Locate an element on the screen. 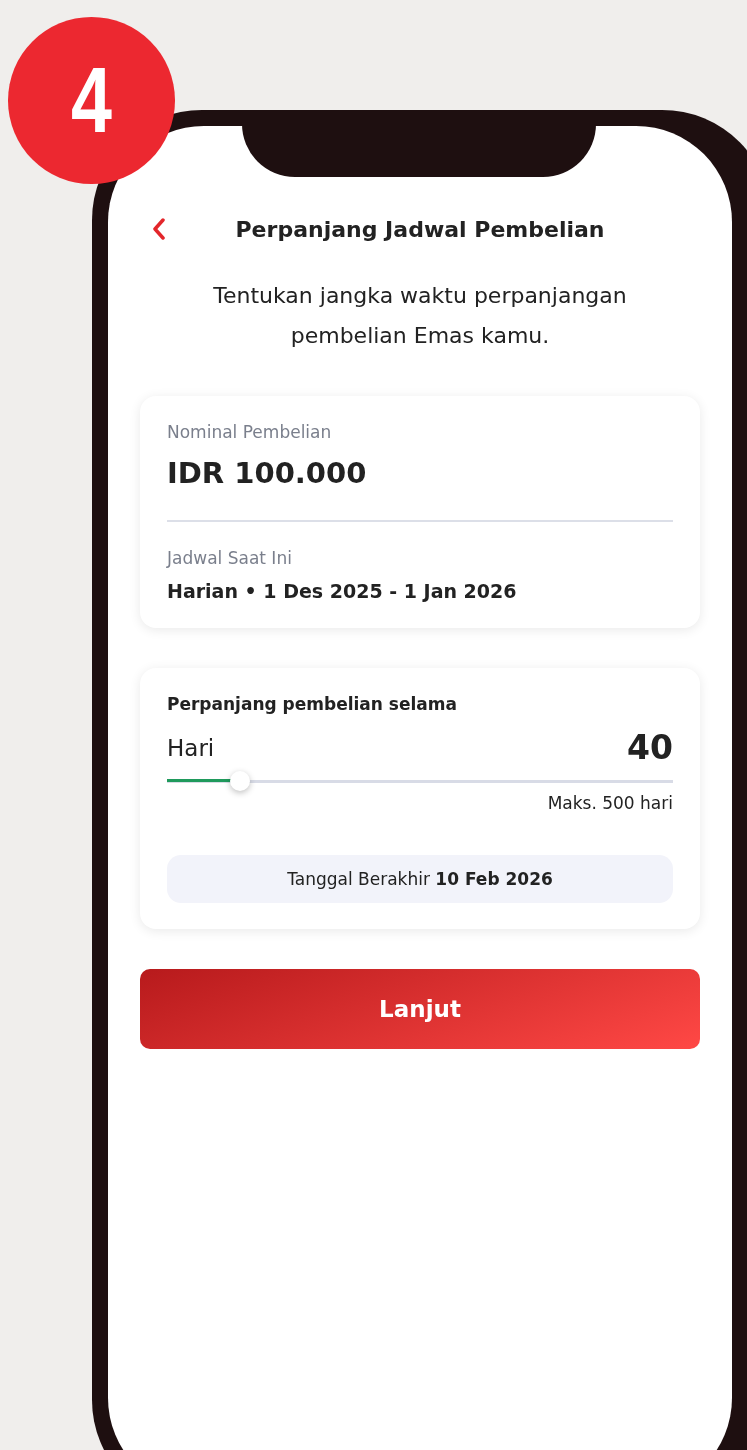  extension-title: Perpanjang pembelian selama is located at coordinates (312, 704).